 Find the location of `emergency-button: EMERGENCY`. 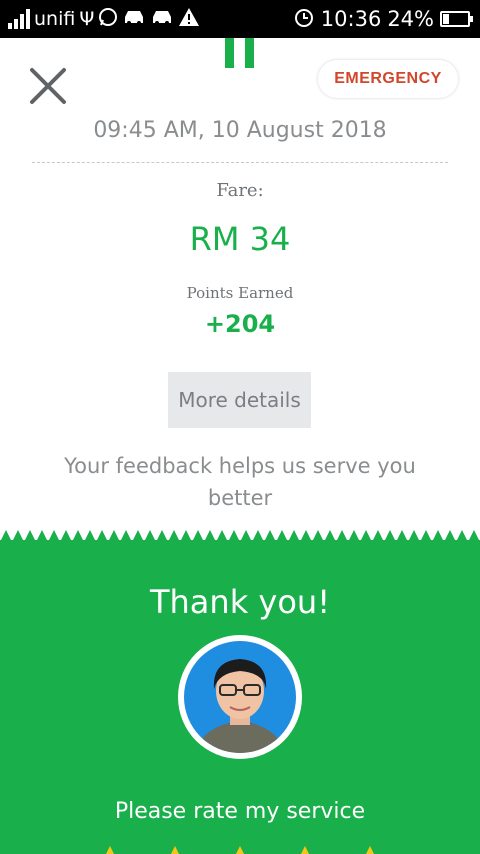

emergency-button: EMERGENCY is located at coordinates (388, 79).